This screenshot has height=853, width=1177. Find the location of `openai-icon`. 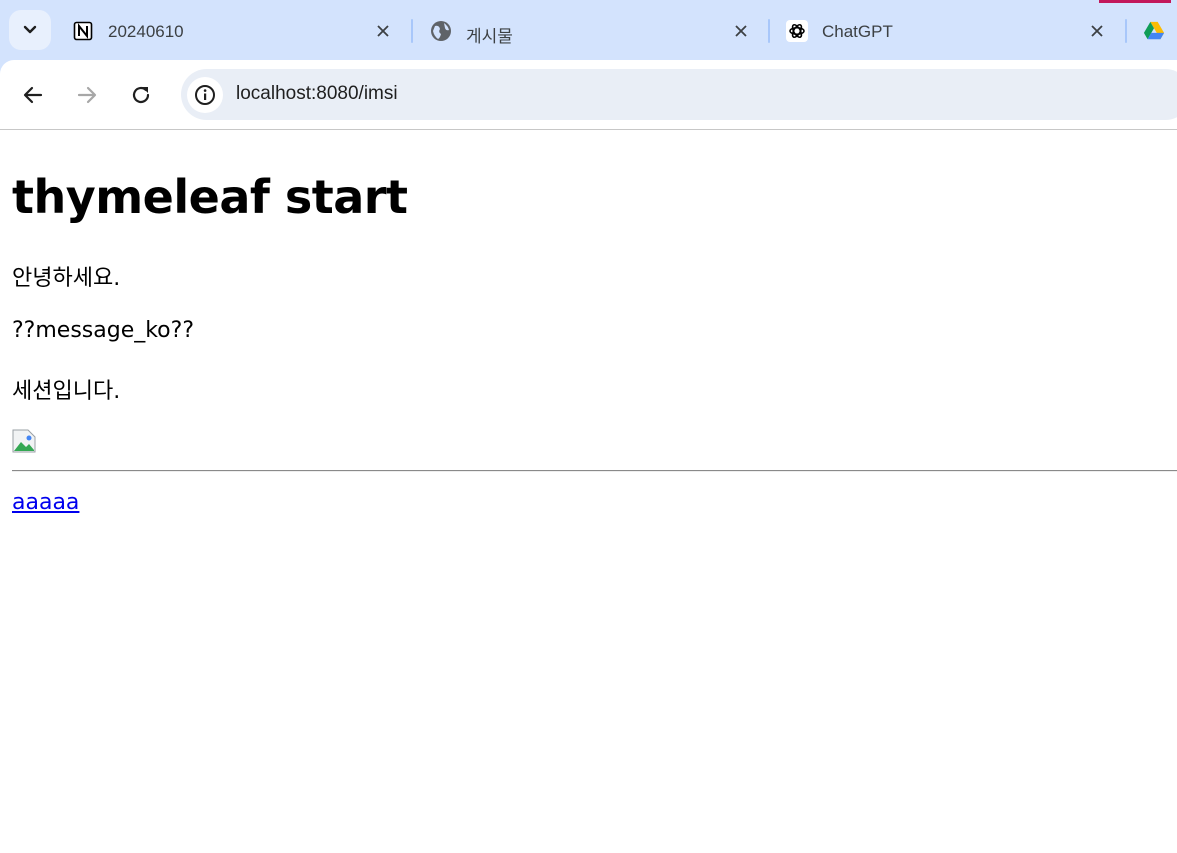

openai-icon is located at coordinates (797, 31).